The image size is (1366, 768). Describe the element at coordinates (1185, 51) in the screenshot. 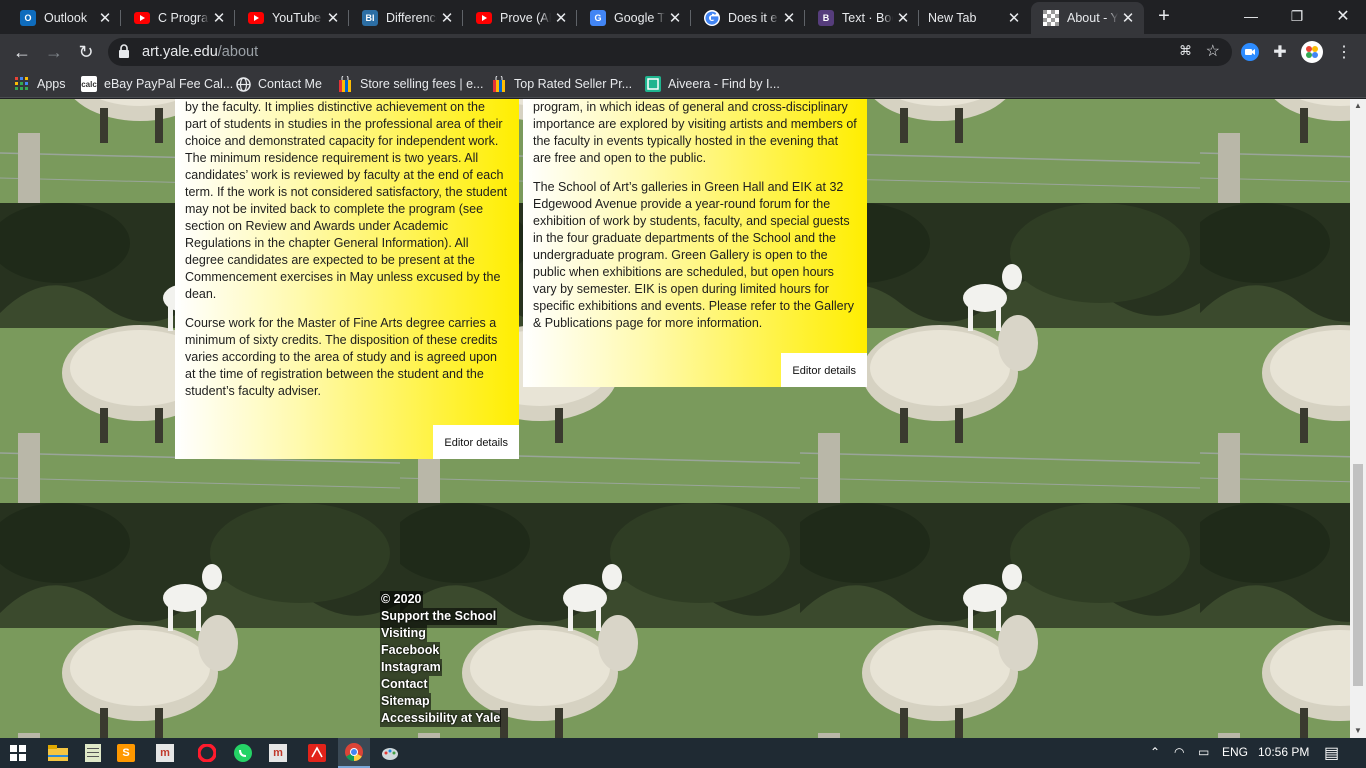

I see `translate-icon: ⌘` at that location.